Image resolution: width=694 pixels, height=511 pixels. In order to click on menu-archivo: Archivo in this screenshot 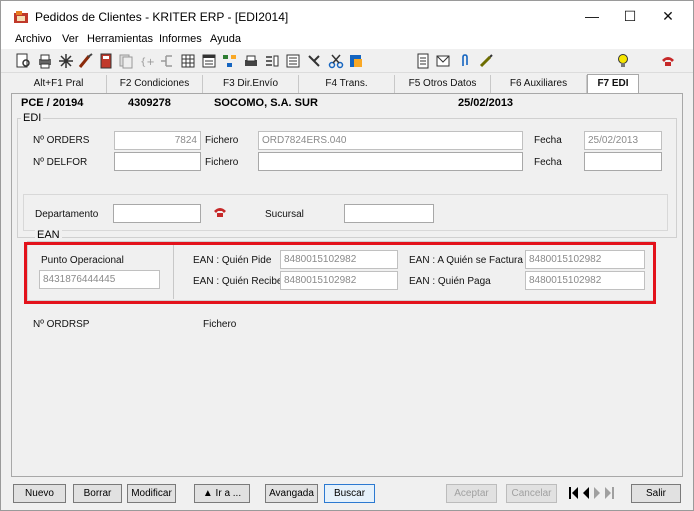, I will do `click(33, 39)`.